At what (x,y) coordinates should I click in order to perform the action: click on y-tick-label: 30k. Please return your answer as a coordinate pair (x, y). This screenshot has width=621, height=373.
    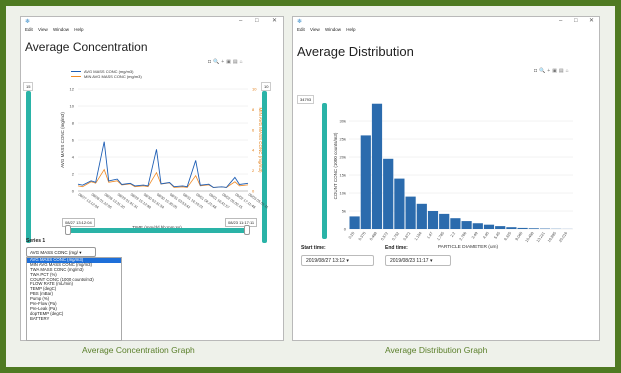
    Looking at the image, I should click on (343, 121).